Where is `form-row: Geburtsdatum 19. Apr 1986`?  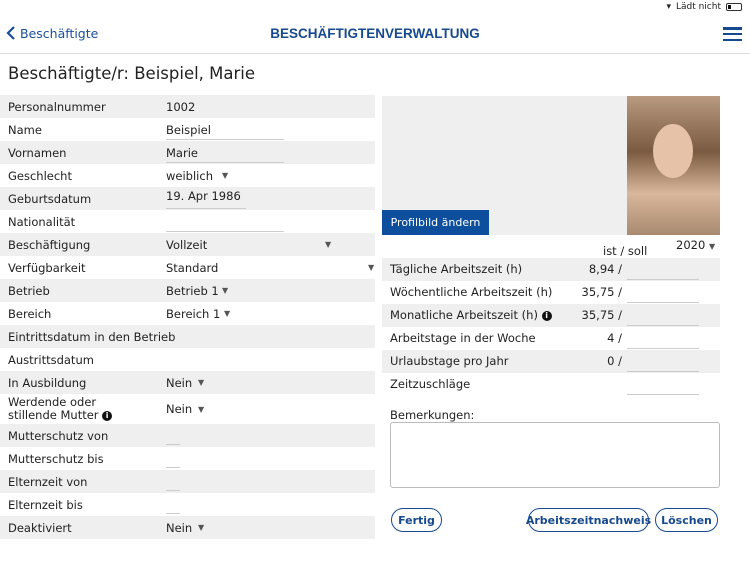 form-row: Geburtsdatum 19. Apr 1986 is located at coordinates (187, 198).